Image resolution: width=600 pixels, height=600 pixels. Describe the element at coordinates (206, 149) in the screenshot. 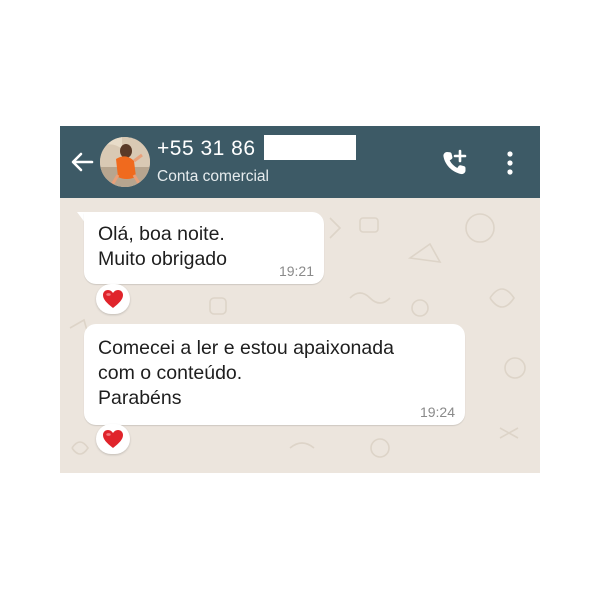

I see `contact-name: +55 31 86` at that location.